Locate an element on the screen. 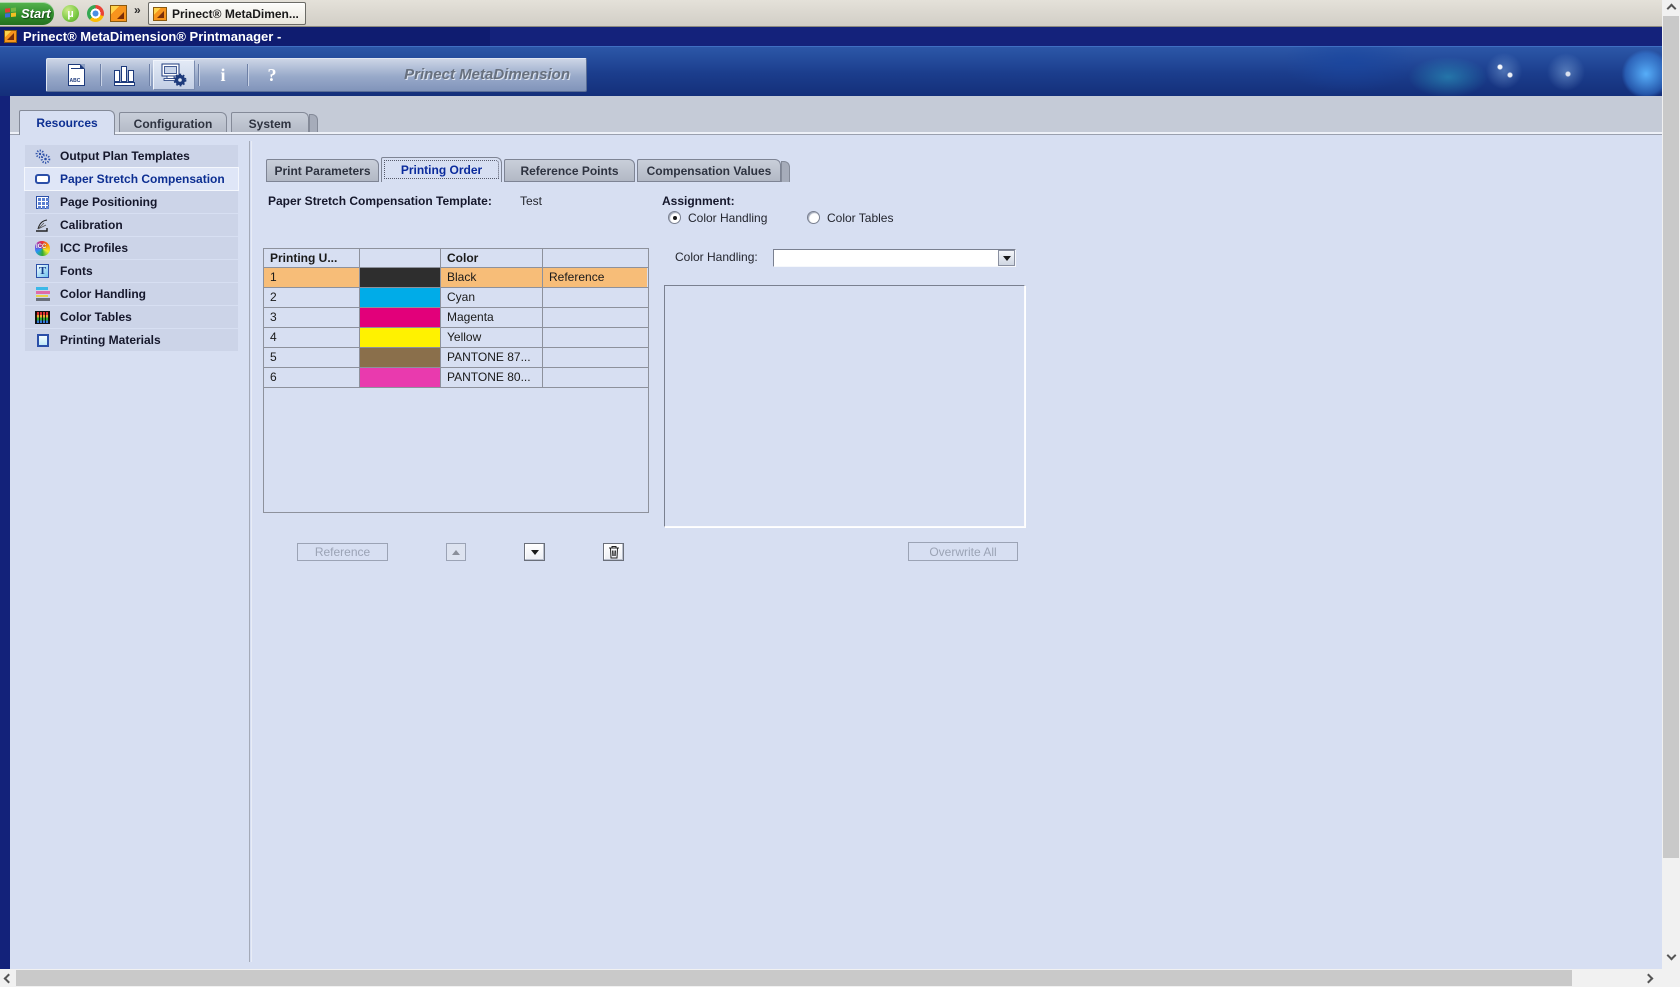 This screenshot has width=1680, height=987. chevron-down-icon is located at coordinates (1671, 955).